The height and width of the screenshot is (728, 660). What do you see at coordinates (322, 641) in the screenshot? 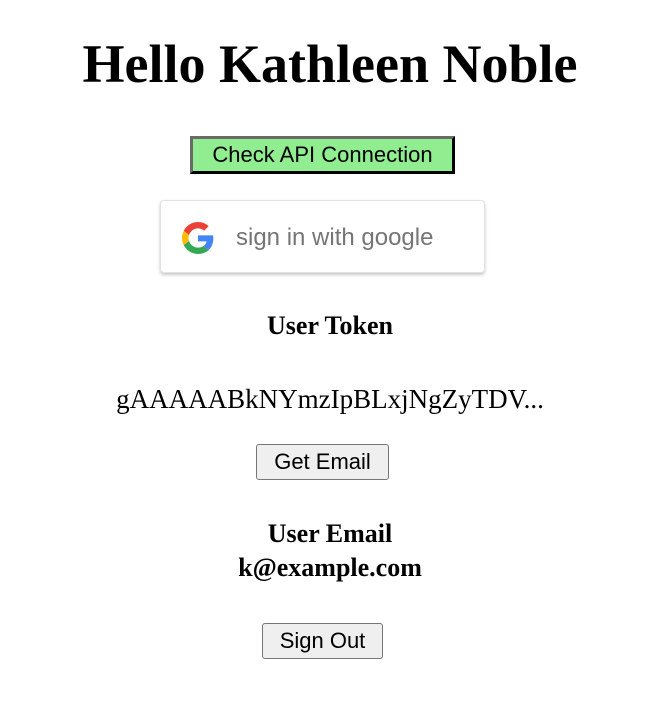
I see `sign-out-button: Sign Out` at bounding box center [322, 641].